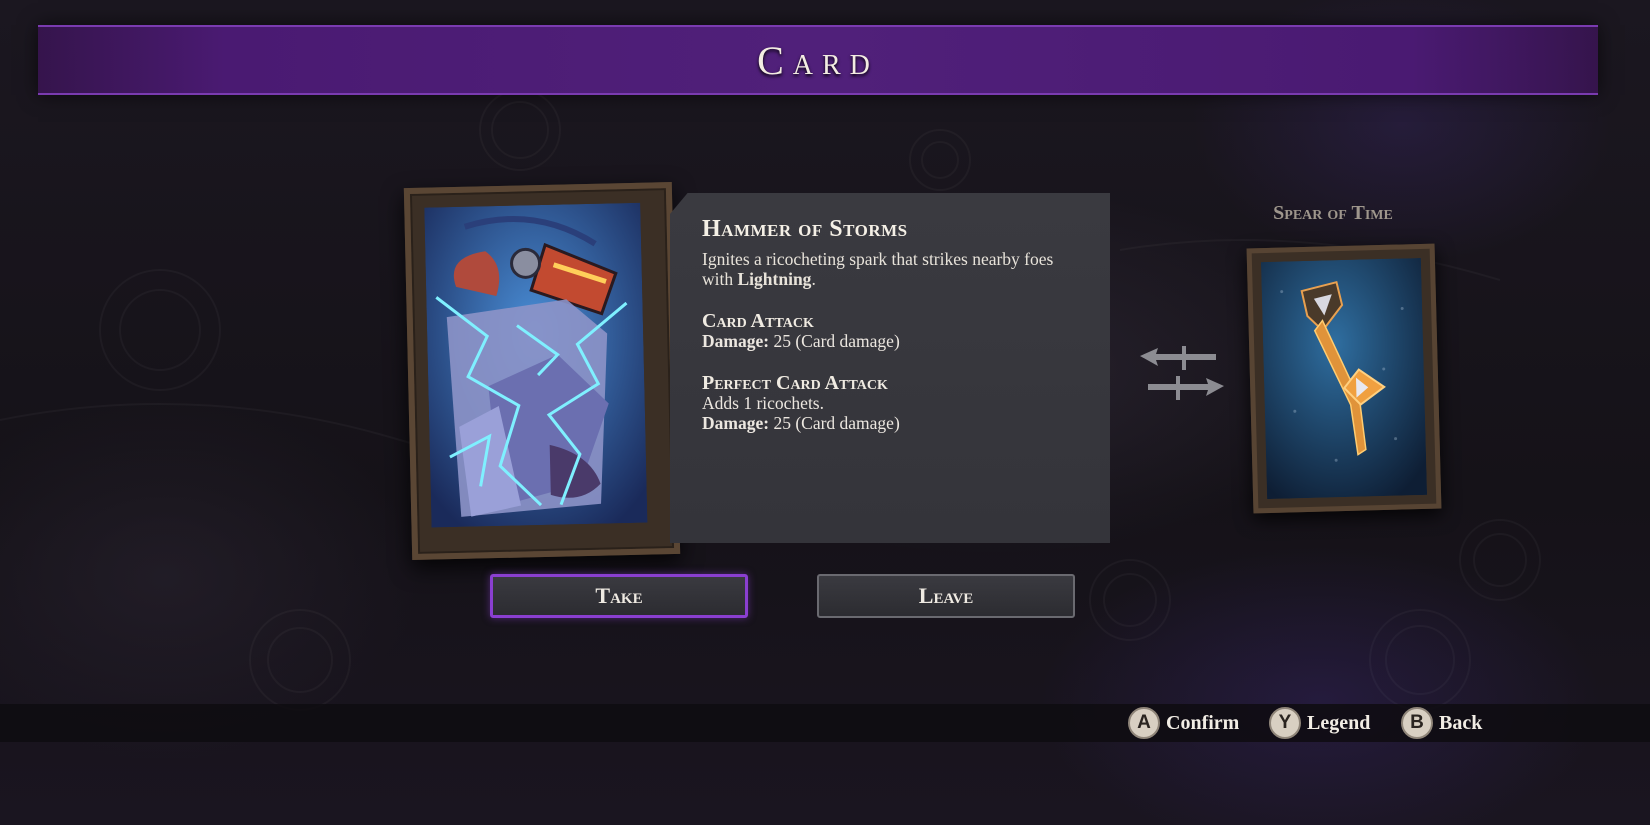  What do you see at coordinates (1339, 722) in the screenshot?
I see `hint-legend-label: Legend` at bounding box center [1339, 722].